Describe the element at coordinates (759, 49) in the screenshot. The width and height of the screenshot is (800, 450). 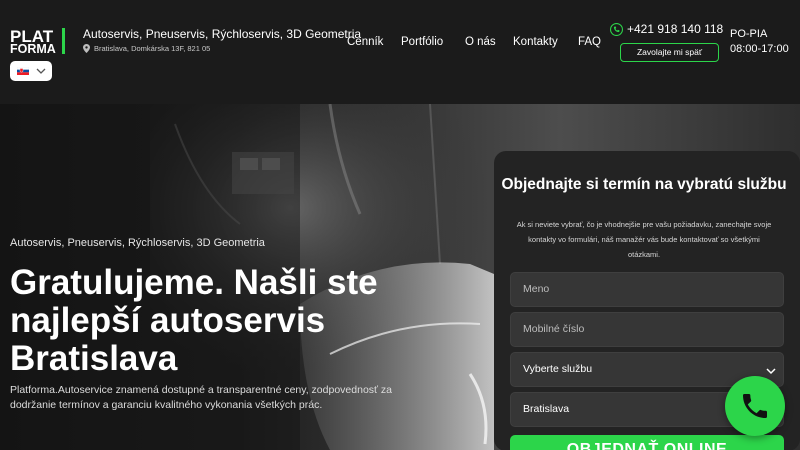
I see `hours-time: 08:00-17:00` at that location.